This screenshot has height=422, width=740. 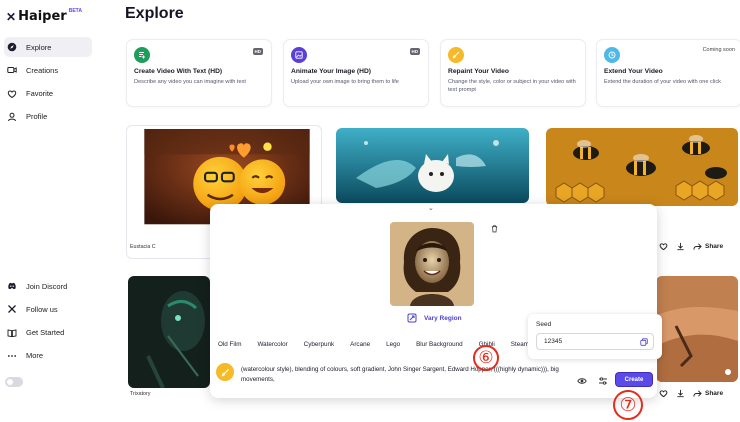 I want to click on feature-title: Create Video With Text (HD), so click(x=178, y=71).